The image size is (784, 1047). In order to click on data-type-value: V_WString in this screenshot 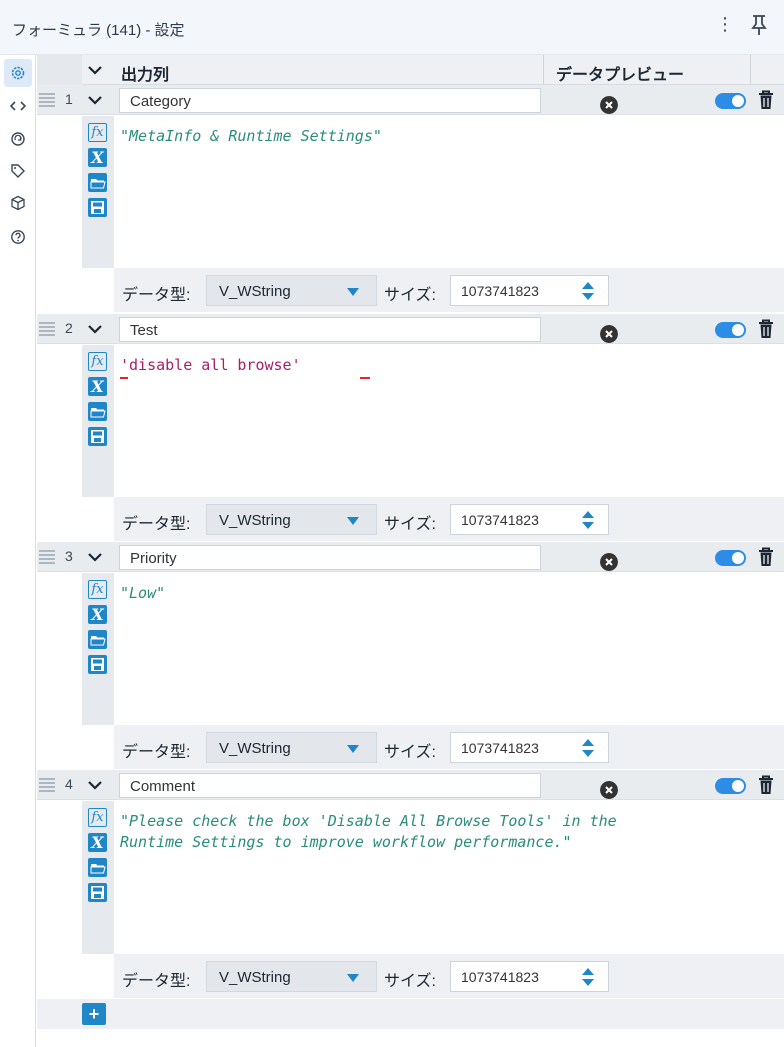, I will do `click(255, 520)`.